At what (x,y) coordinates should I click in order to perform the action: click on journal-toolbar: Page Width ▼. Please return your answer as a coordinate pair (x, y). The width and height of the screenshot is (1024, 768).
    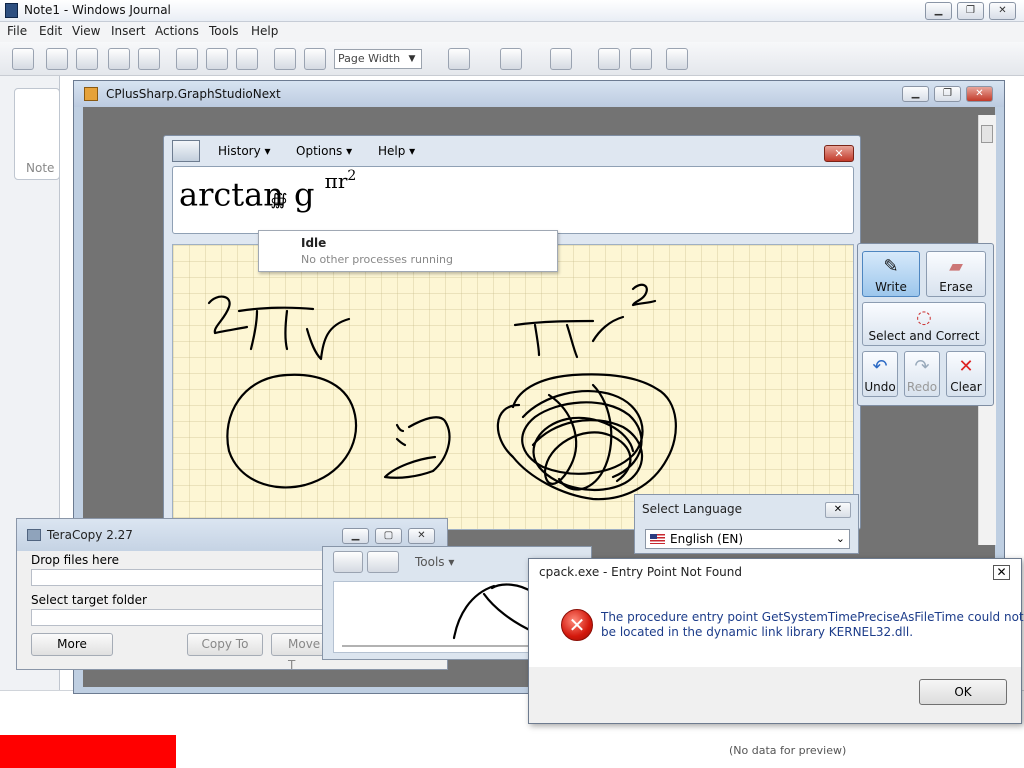
    Looking at the image, I should click on (512, 59).